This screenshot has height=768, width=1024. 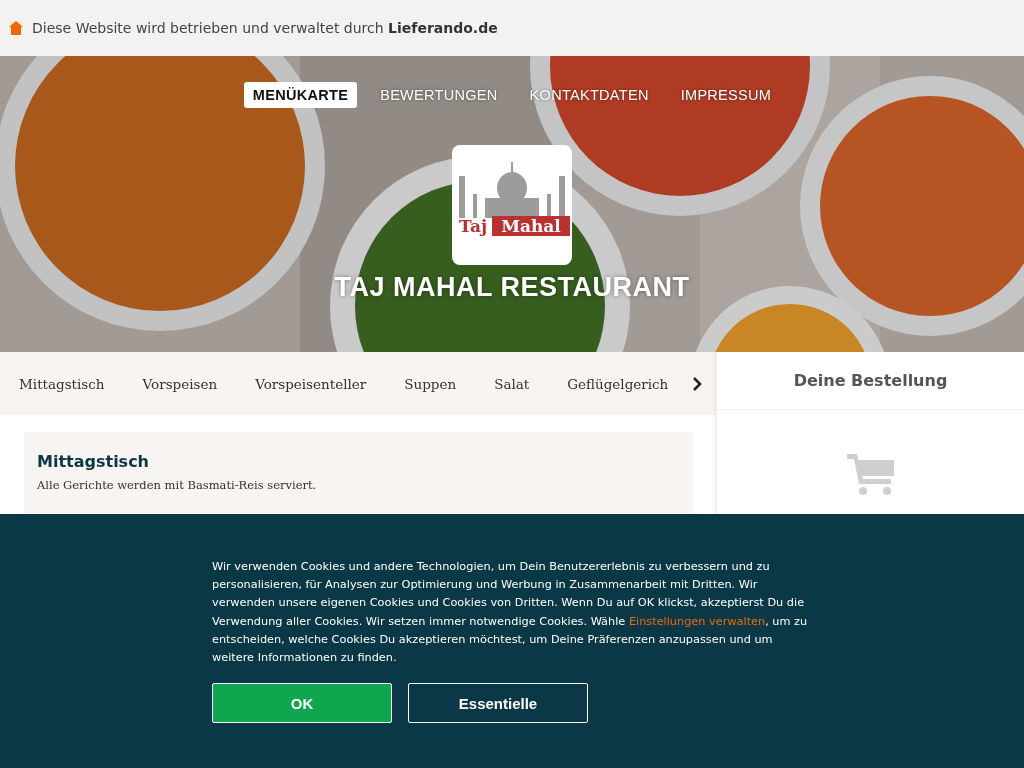 What do you see at coordinates (93, 461) in the screenshot?
I see `category-title: Mittagstisch` at bounding box center [93, 461].